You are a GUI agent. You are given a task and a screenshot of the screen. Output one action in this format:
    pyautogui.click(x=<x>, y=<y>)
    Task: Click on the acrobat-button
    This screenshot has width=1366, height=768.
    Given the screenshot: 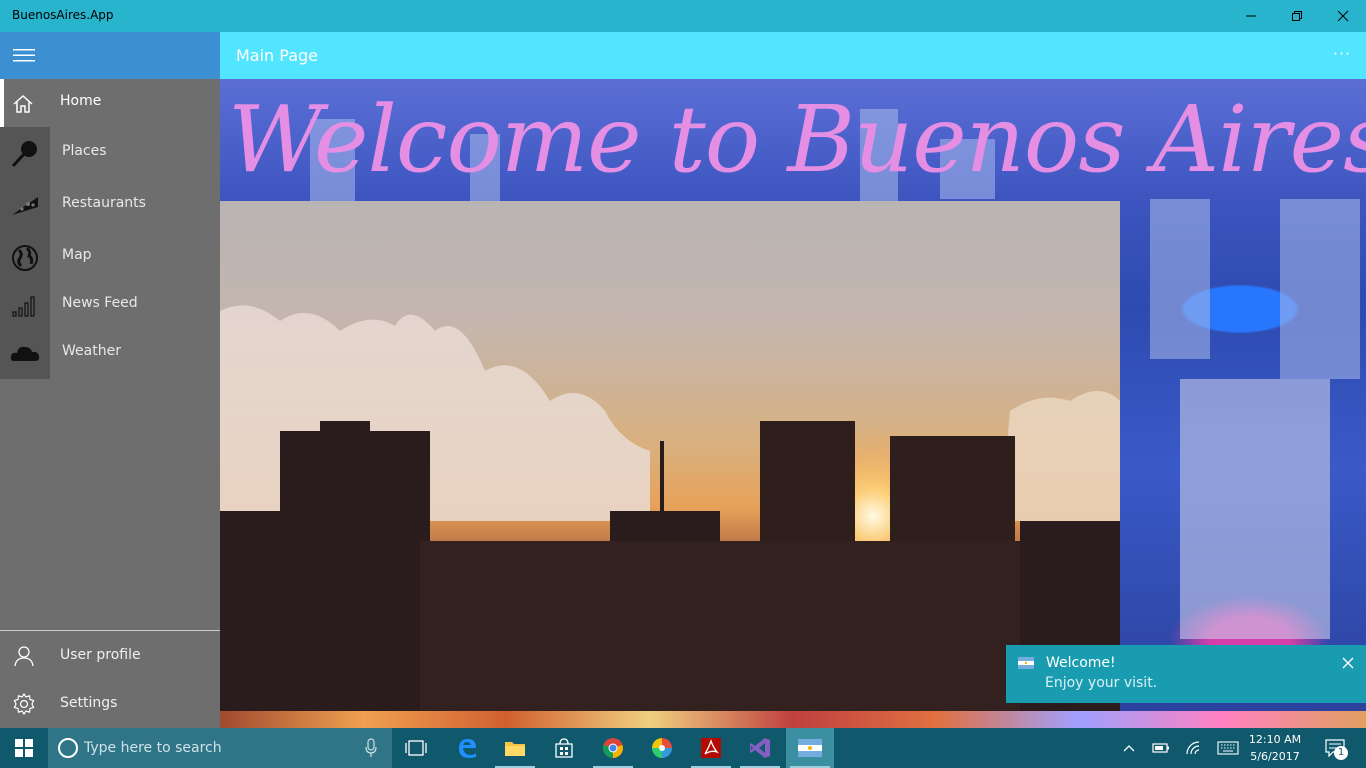 What is the action you would take?
    pyautogui.click(x=711, y=748)
    